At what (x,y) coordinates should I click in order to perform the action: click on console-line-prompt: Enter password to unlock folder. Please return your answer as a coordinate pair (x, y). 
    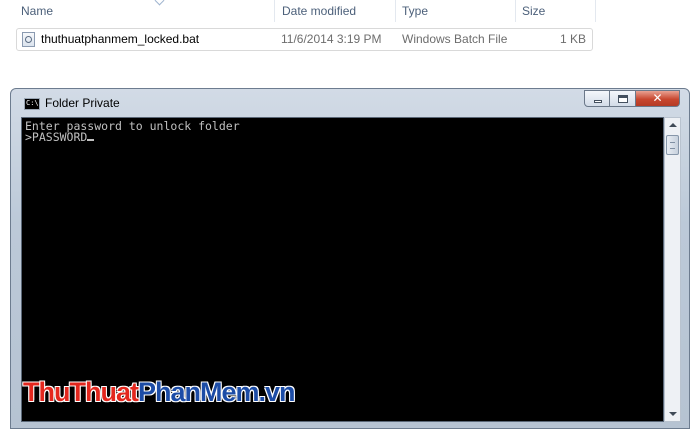
    Looking at the image, I should click on (132, 126).